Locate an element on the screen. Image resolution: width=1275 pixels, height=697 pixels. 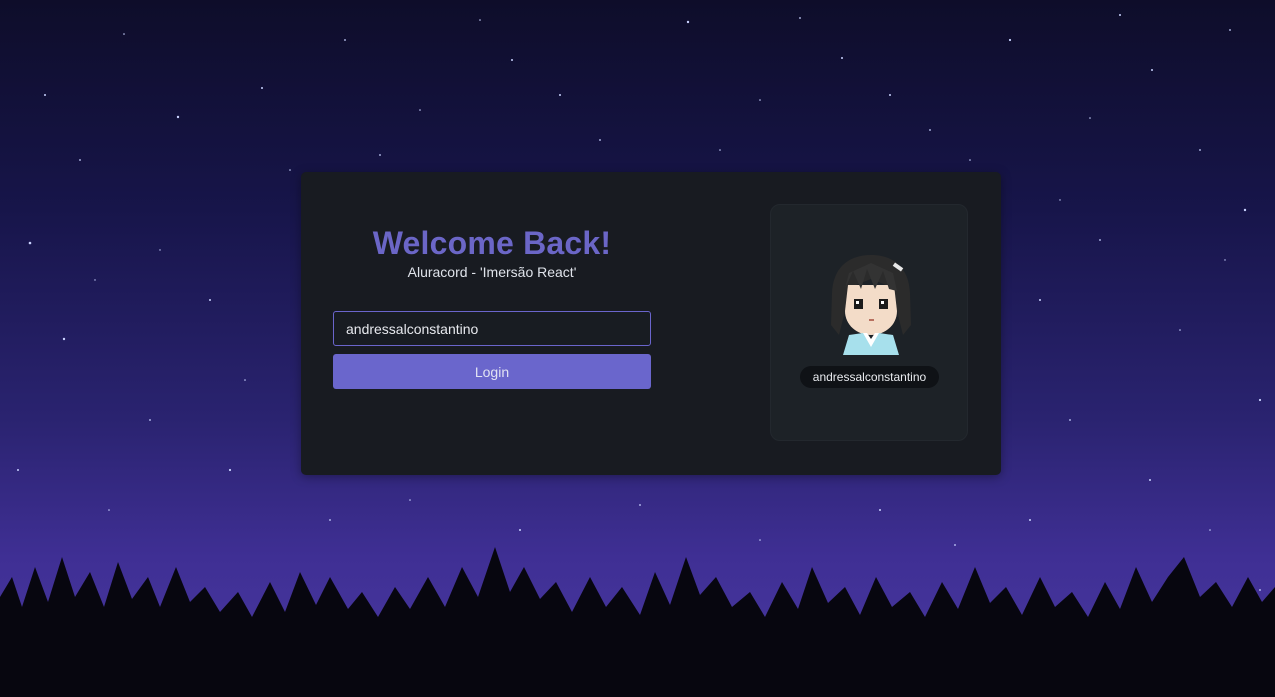
profile-preview-panel: andressalconstantino is located at coordinates (869, 322).